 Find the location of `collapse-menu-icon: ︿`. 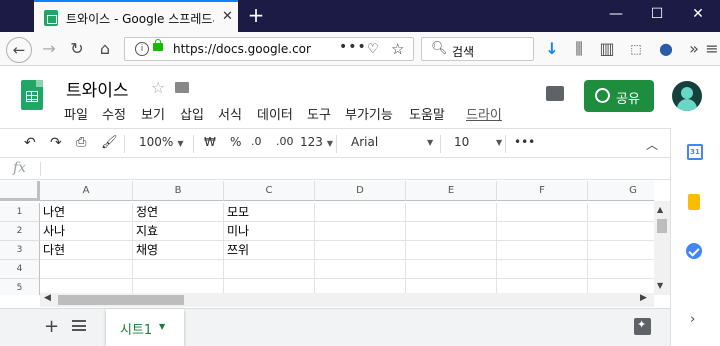

collapse-menu-icon: ︿ is located at coordinates (652, 144).